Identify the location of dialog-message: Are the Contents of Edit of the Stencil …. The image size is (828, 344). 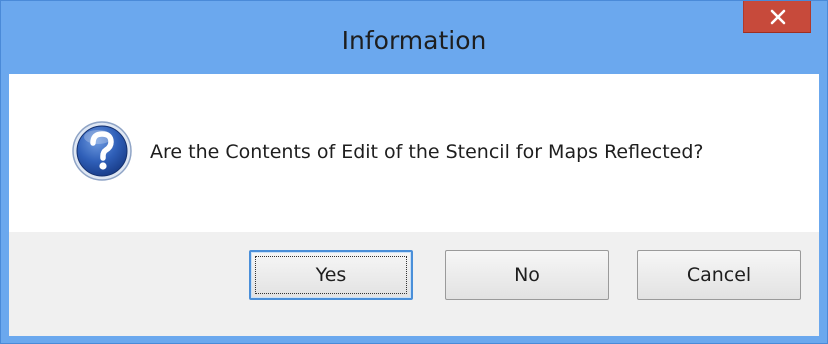
(427, 152).